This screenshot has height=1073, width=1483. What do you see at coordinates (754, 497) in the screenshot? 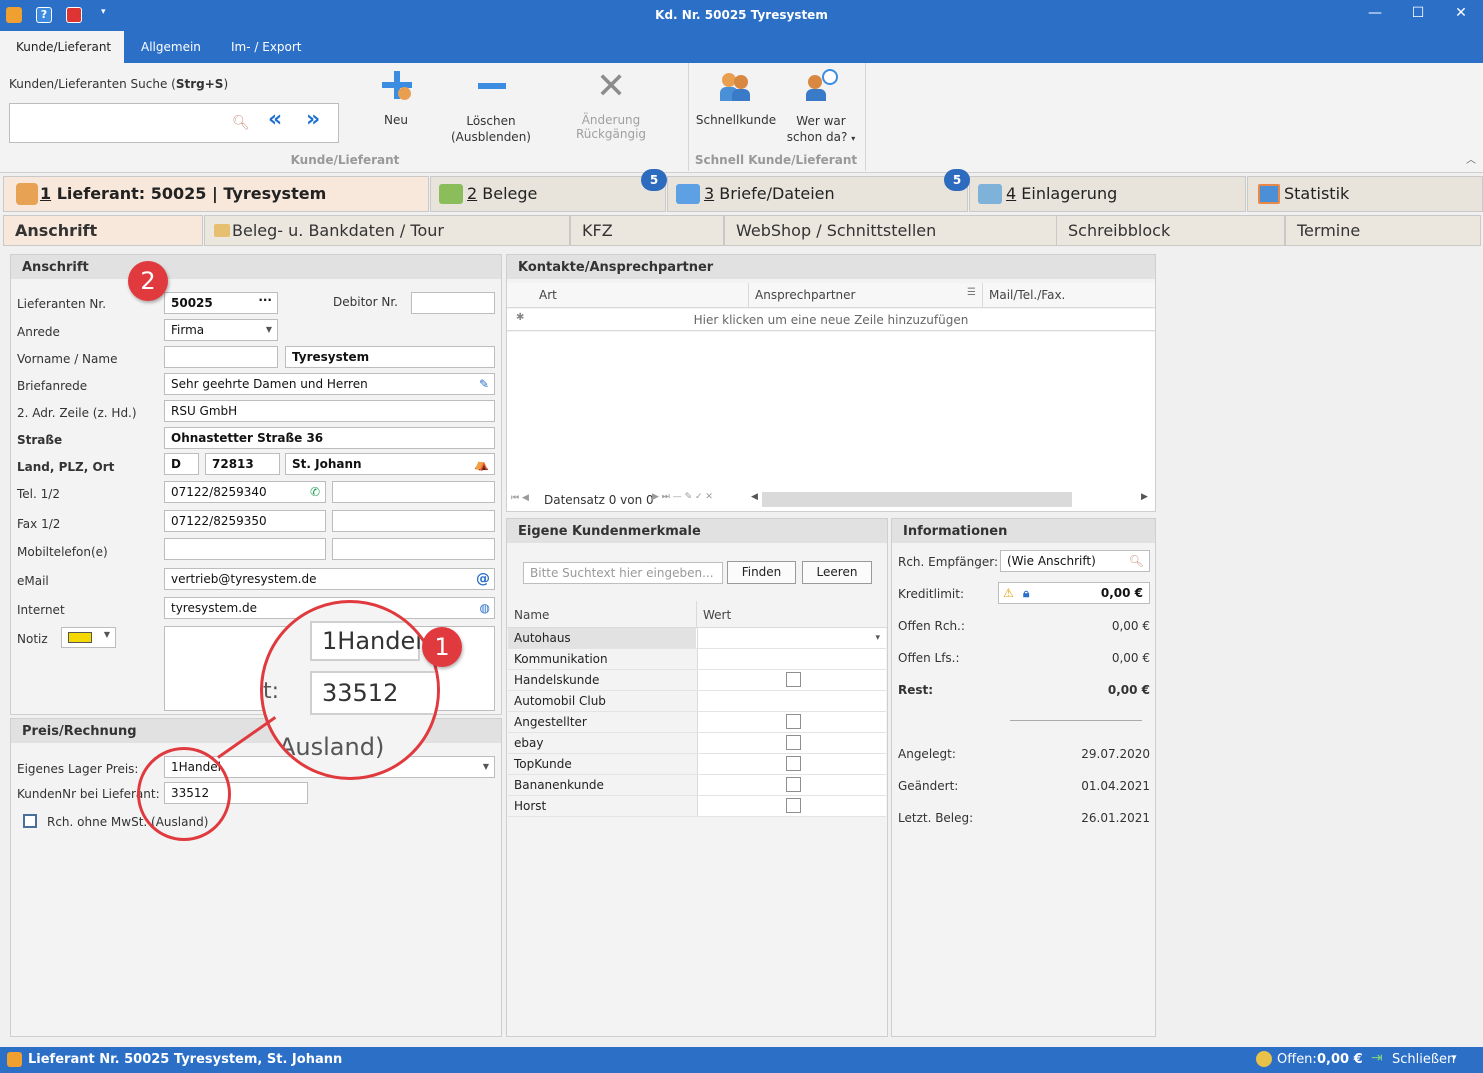
I see `scroll-left-icon: ◀` at bounding box center [754, 497].